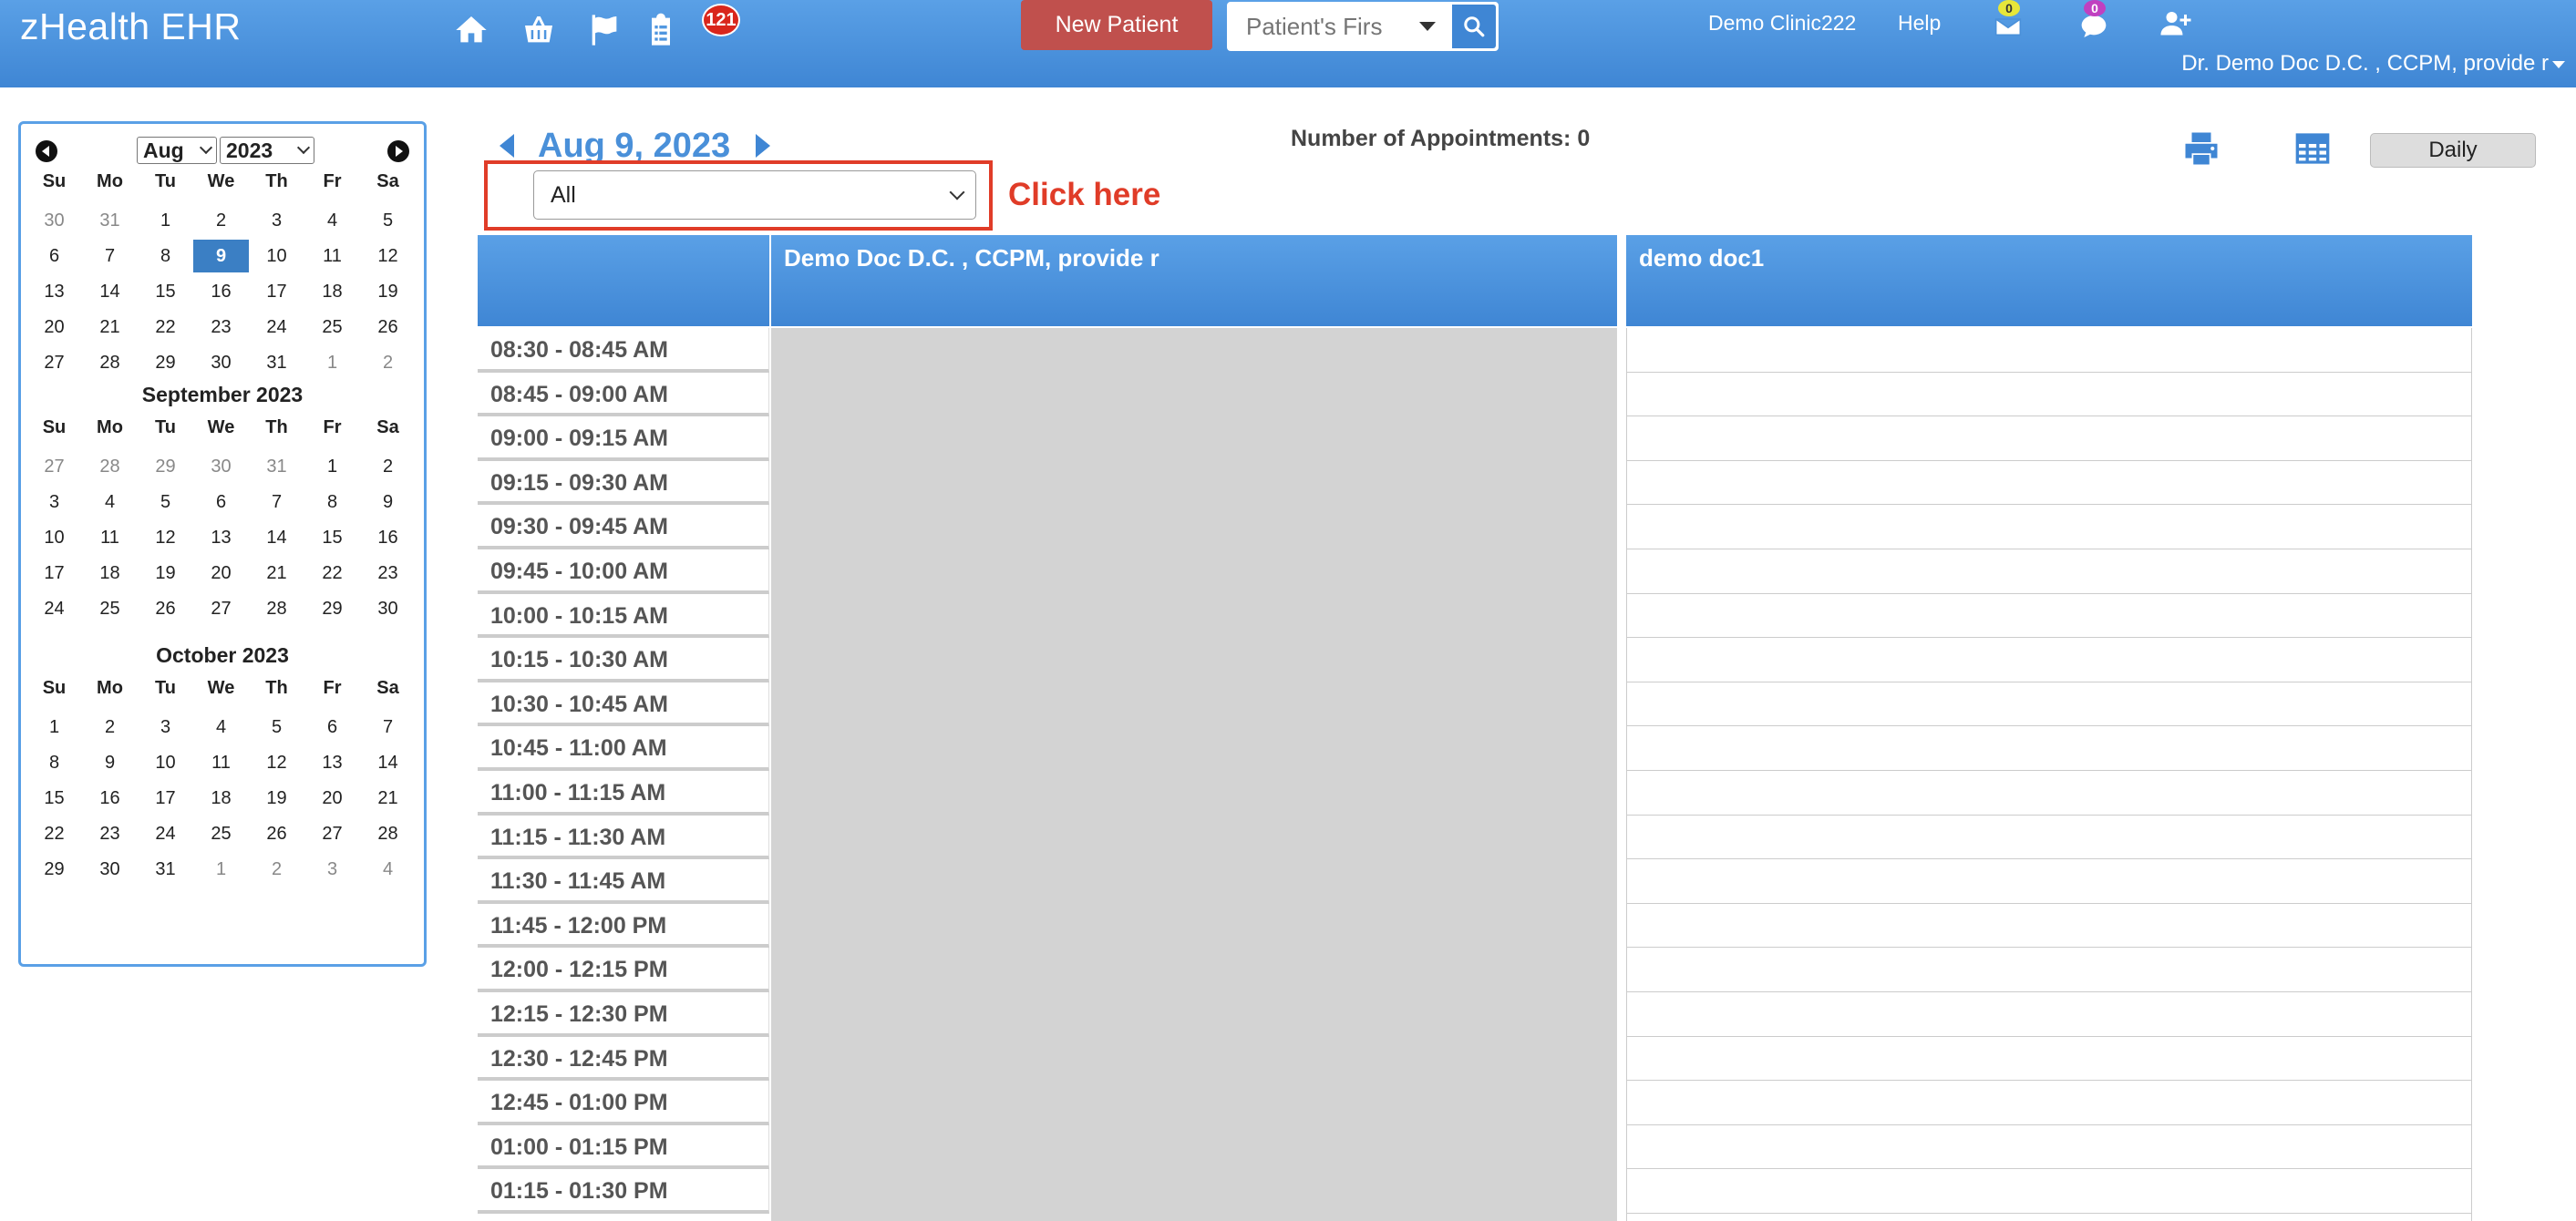 This screenshot has width=2576, height=1221. What do you see at coordinates (388, 220) in the screenshot?
I see `calendar-day: 5` at bounding box center [388, 220].